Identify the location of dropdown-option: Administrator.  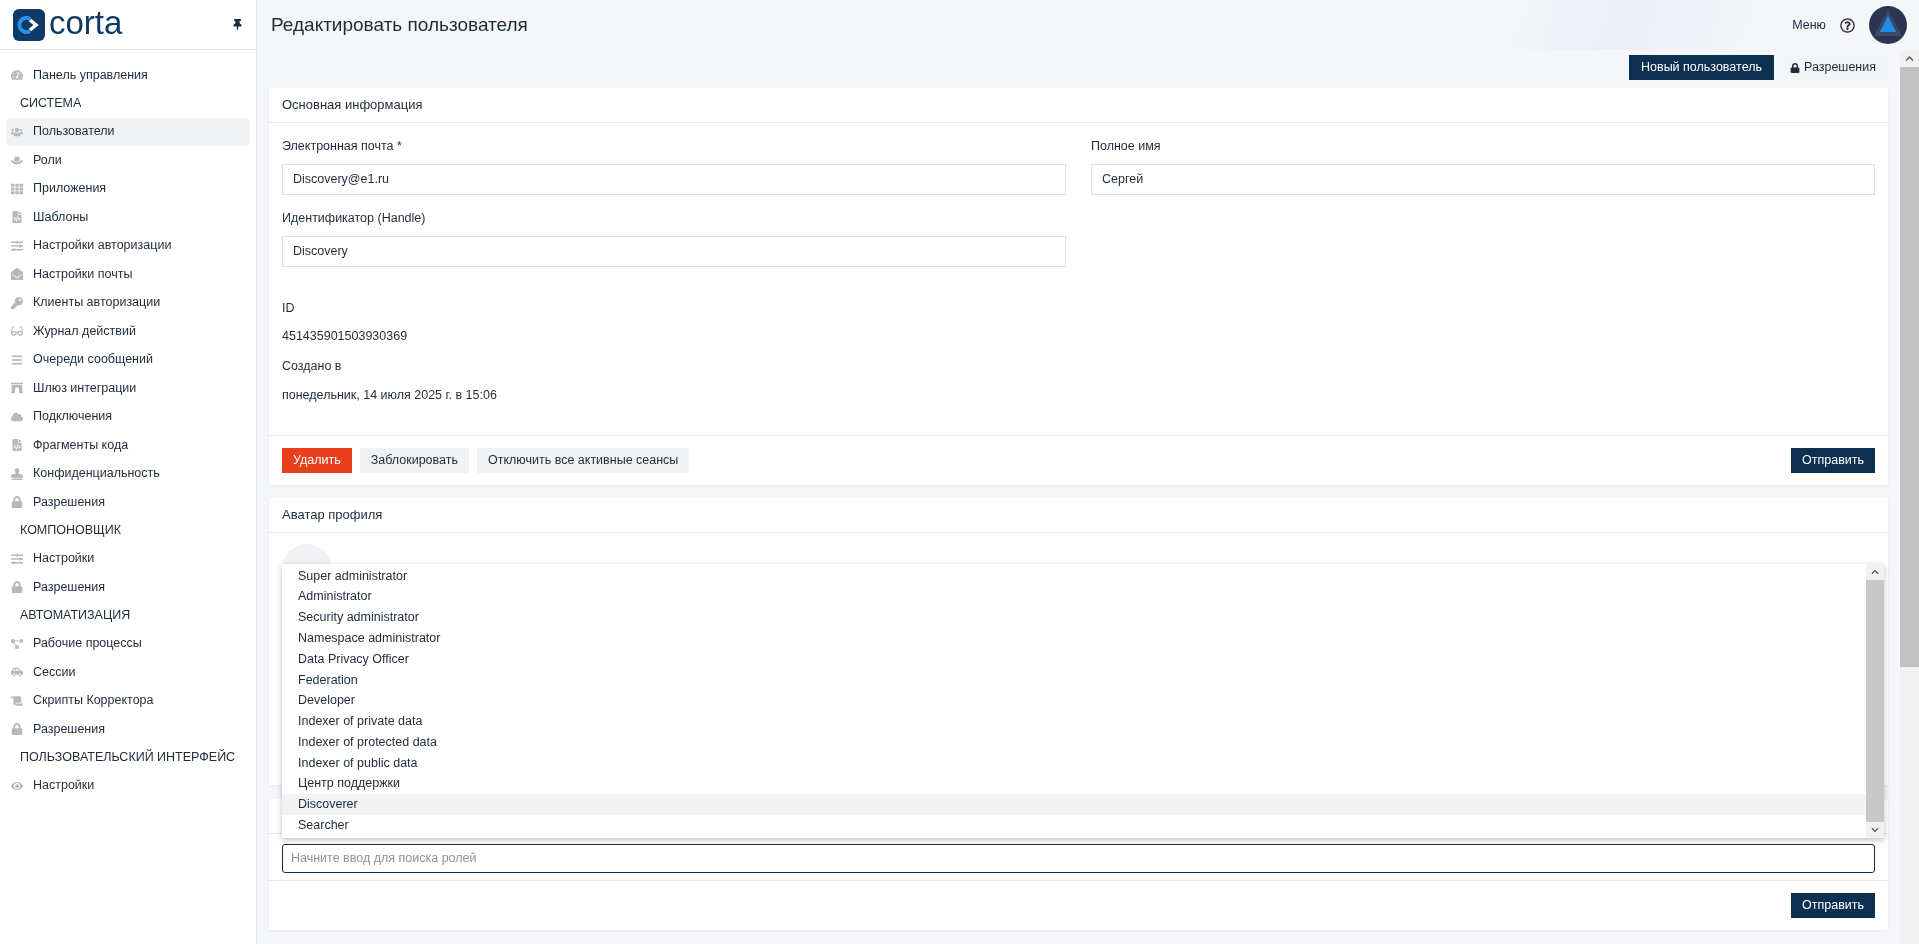
(1074, 597).